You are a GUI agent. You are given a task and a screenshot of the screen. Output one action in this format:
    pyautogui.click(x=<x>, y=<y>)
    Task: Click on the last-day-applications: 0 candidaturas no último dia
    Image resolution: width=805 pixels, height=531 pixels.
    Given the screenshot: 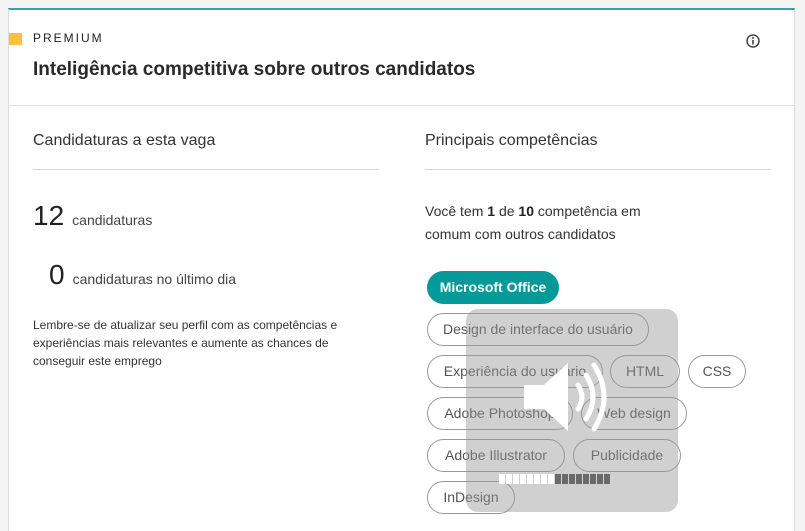 What is the action you would take?
    pyautogui.click(x=142, y=275)
    